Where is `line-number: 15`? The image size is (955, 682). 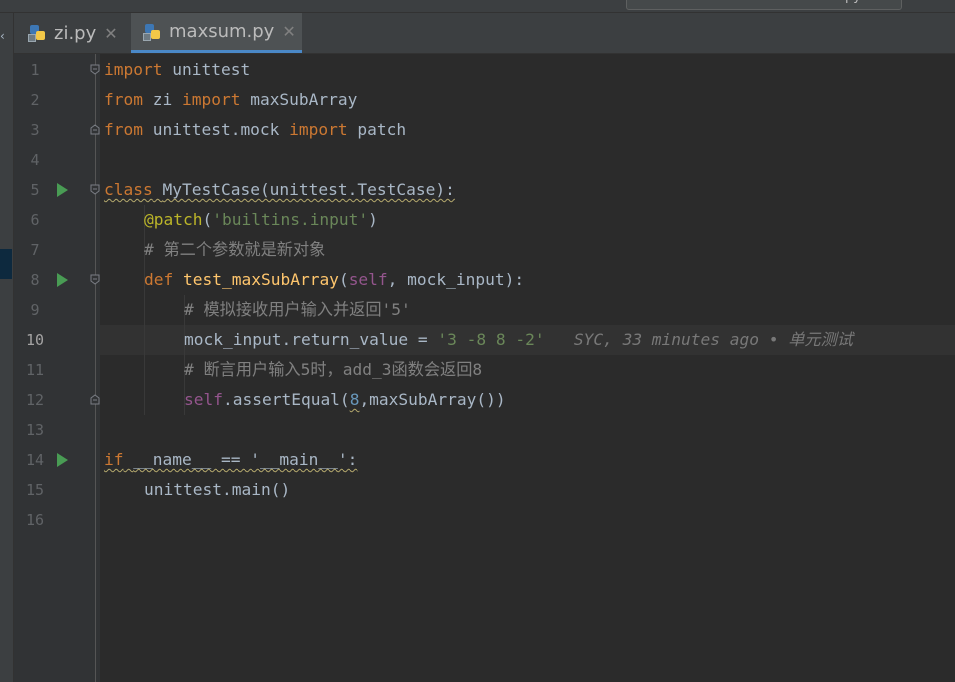 line-number: 15 is located at coordinates (35, 490).